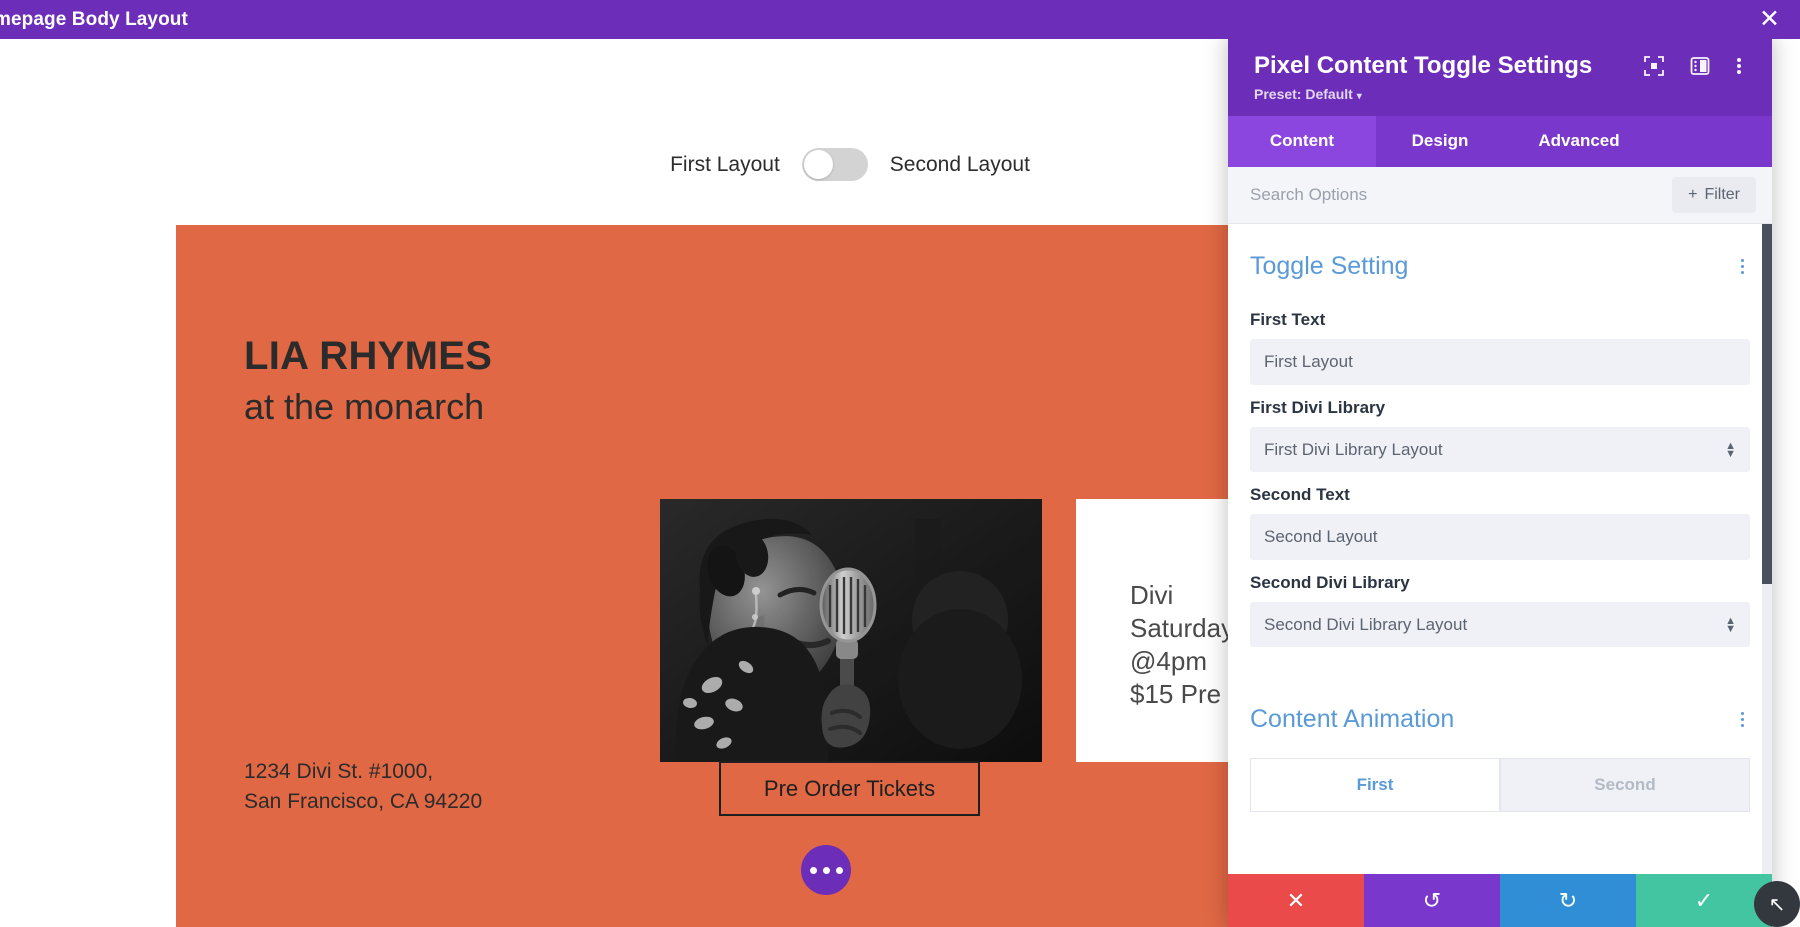  I want to click on filter-button: + Filter, so click(1714, 195).